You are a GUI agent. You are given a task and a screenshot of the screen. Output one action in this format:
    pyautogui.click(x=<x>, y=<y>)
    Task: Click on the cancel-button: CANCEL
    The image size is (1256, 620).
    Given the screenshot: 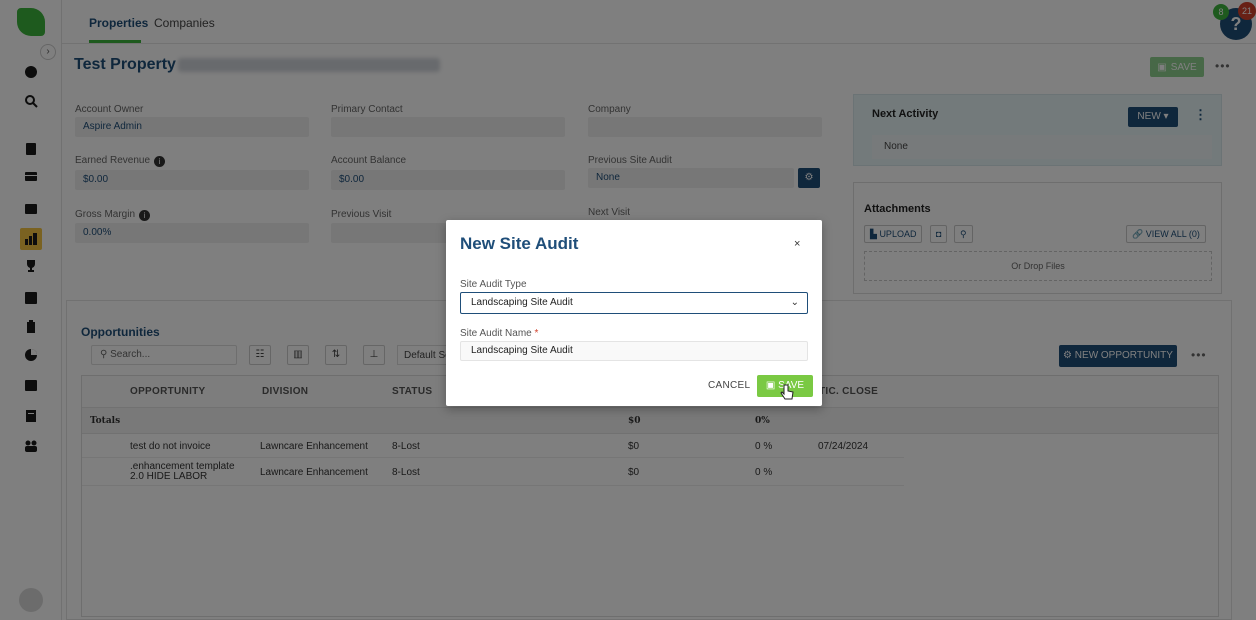 What is the action you would take?
    pyautogui.click(x=729, y=385)
    